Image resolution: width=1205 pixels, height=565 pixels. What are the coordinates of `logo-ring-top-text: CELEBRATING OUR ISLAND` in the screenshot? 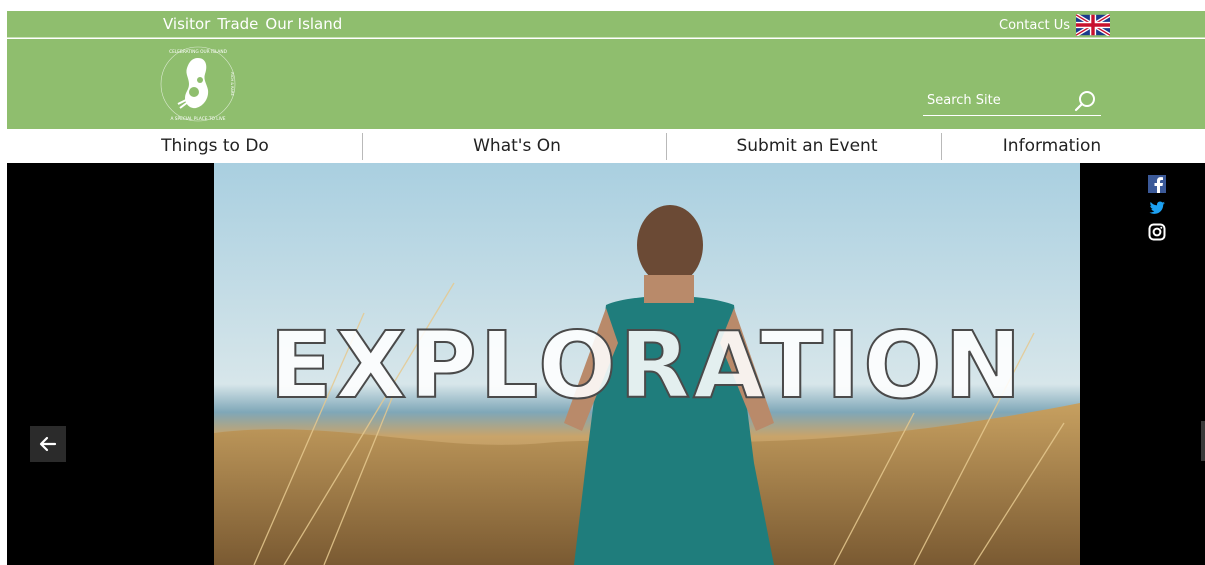 It's located at (198, 52).